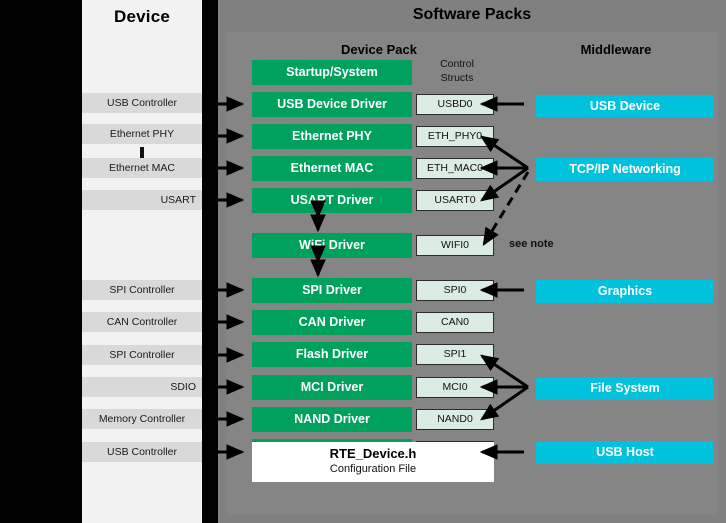  Describe the element at coordinates (142, 16) in the screenshot. I see `device-panel-title: Device` at that location.